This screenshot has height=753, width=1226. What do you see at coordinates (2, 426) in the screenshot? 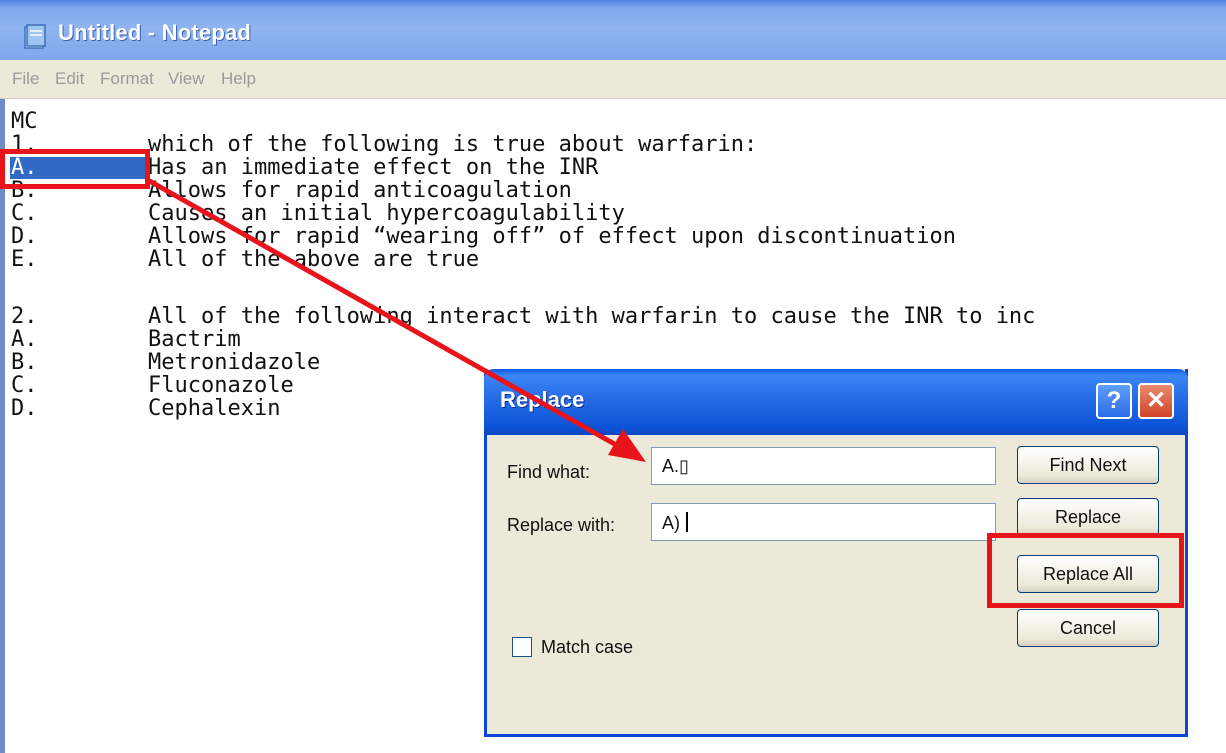
I see `window-left-border` at bounding box center [2, 426].